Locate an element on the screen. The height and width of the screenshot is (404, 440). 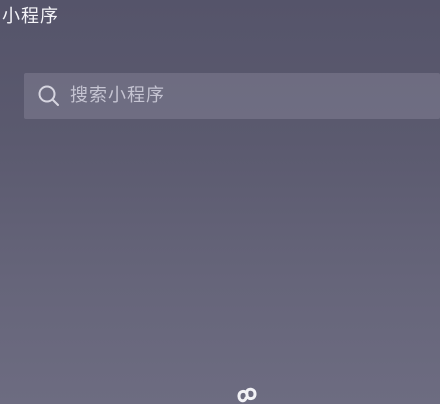
mini-program-logo-icon is located at coordinates (248, 391).